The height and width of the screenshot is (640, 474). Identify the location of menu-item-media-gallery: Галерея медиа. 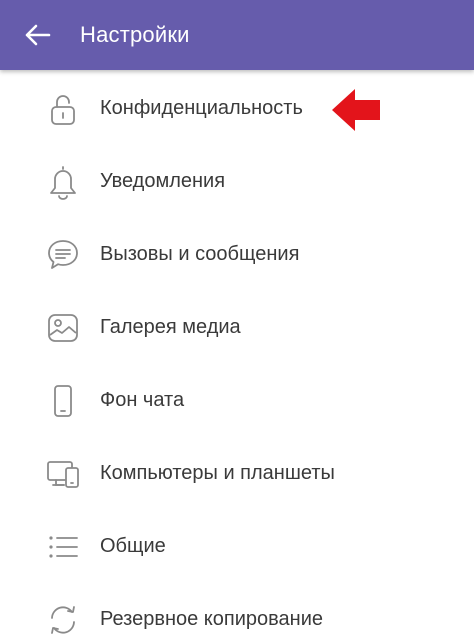
(237, 327).